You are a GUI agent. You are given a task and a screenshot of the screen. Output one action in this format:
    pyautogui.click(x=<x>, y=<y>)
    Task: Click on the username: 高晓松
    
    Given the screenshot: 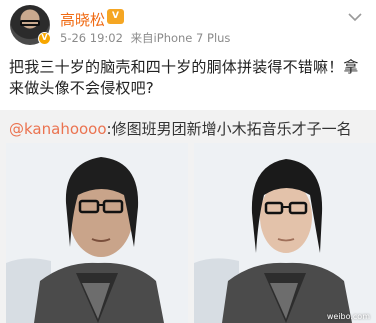 What is the action you would take?
    pyautogui.click(x=82, y=19)
    